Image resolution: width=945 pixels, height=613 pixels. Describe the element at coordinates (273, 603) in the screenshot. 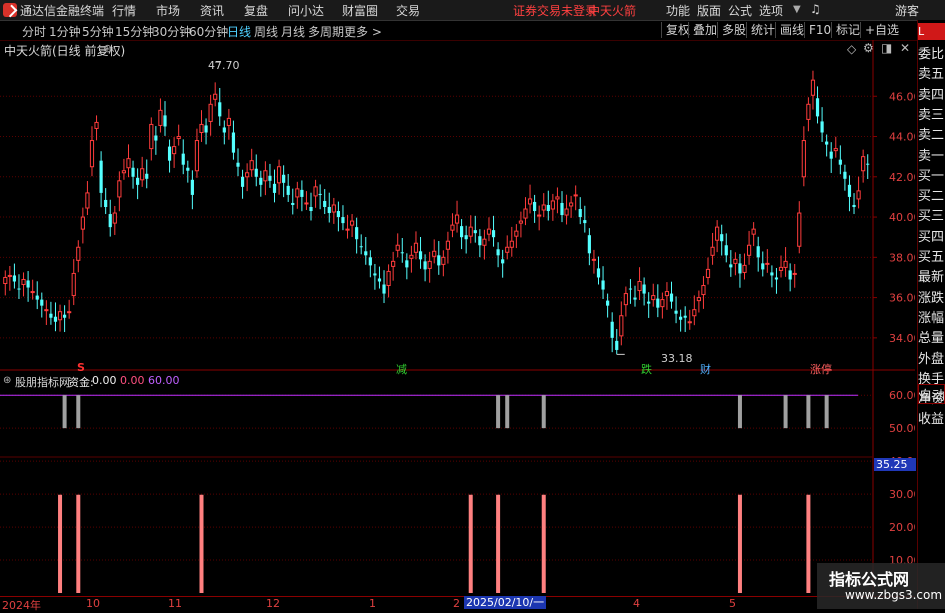

I see `x-label-dec: 12` at that location.